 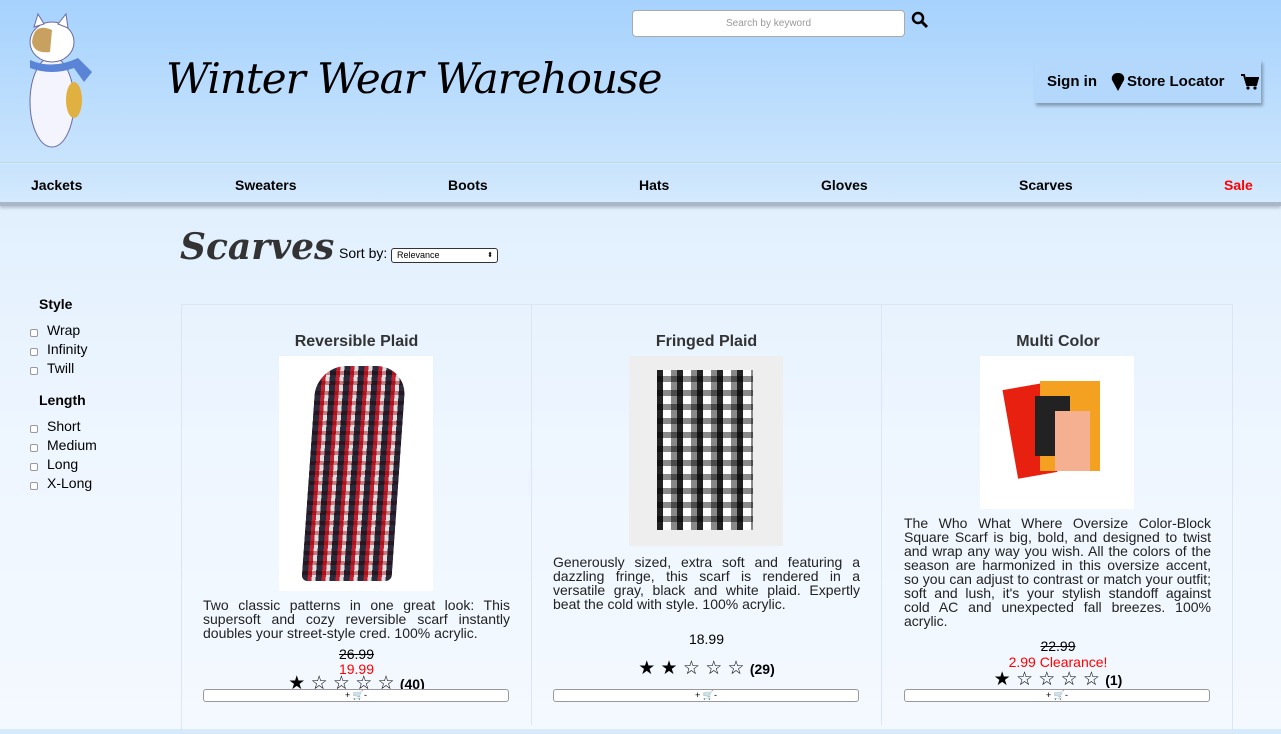 I want to click on filter-length-title: Length, so click(x=62, y=400).